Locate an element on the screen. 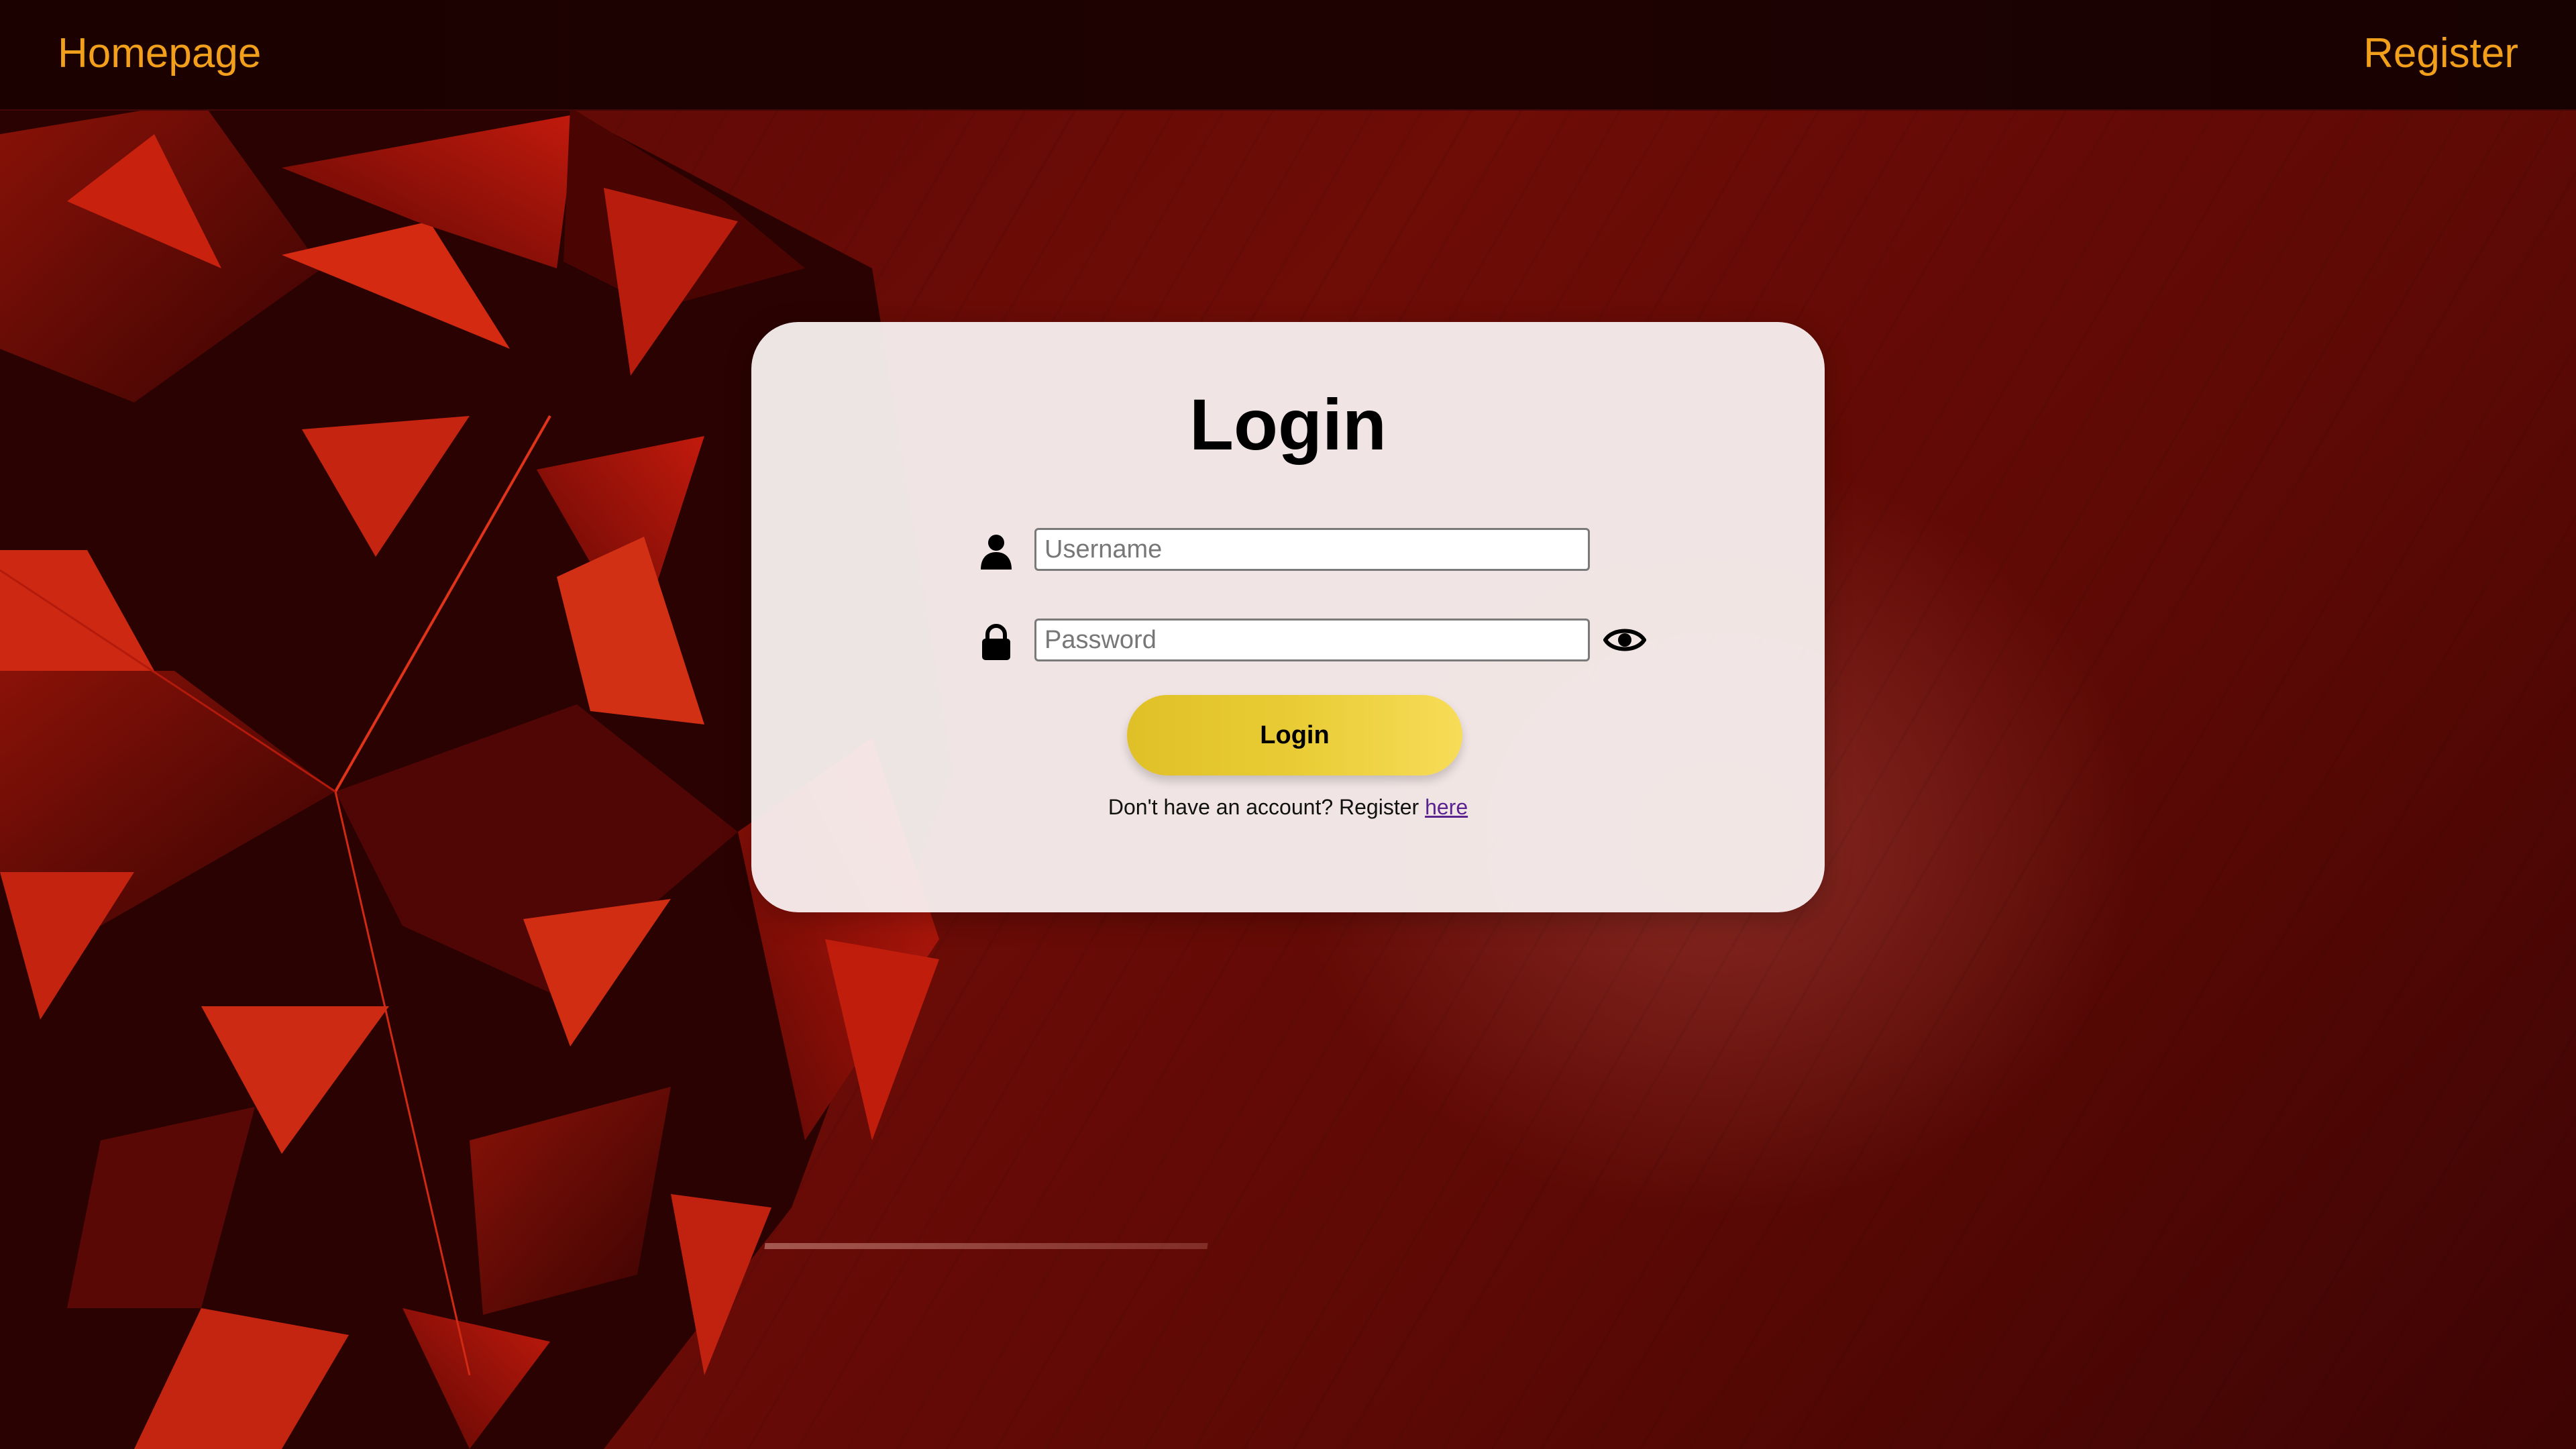 The height and width of the screenshot is (1449, 2576). username-input is located at coordinates (1312, 549).